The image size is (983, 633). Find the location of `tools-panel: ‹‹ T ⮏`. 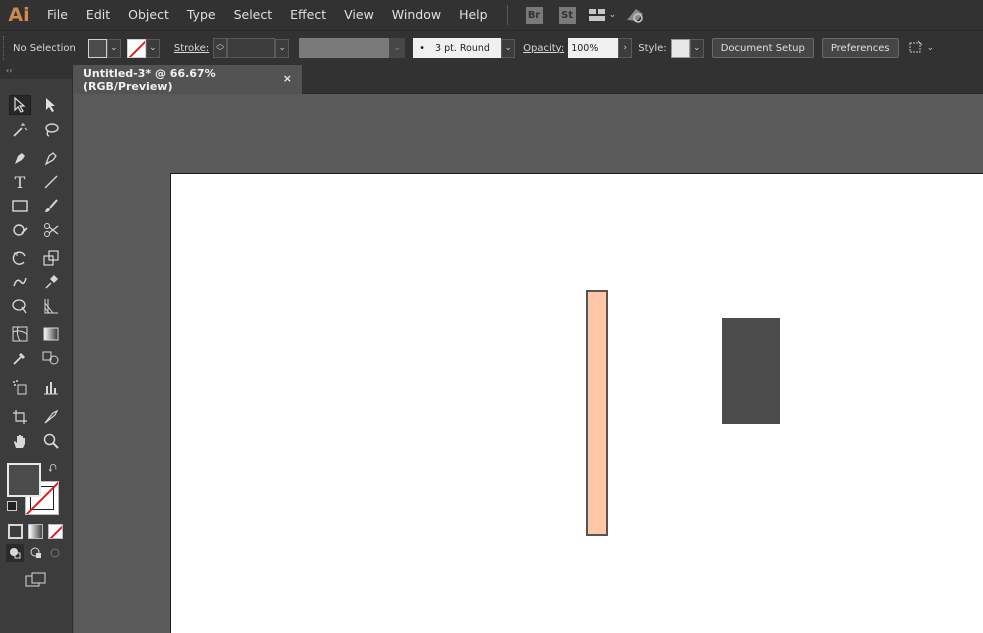

tools-panel: ‹‹ T ⮏ is located at coordinates (36, 349).